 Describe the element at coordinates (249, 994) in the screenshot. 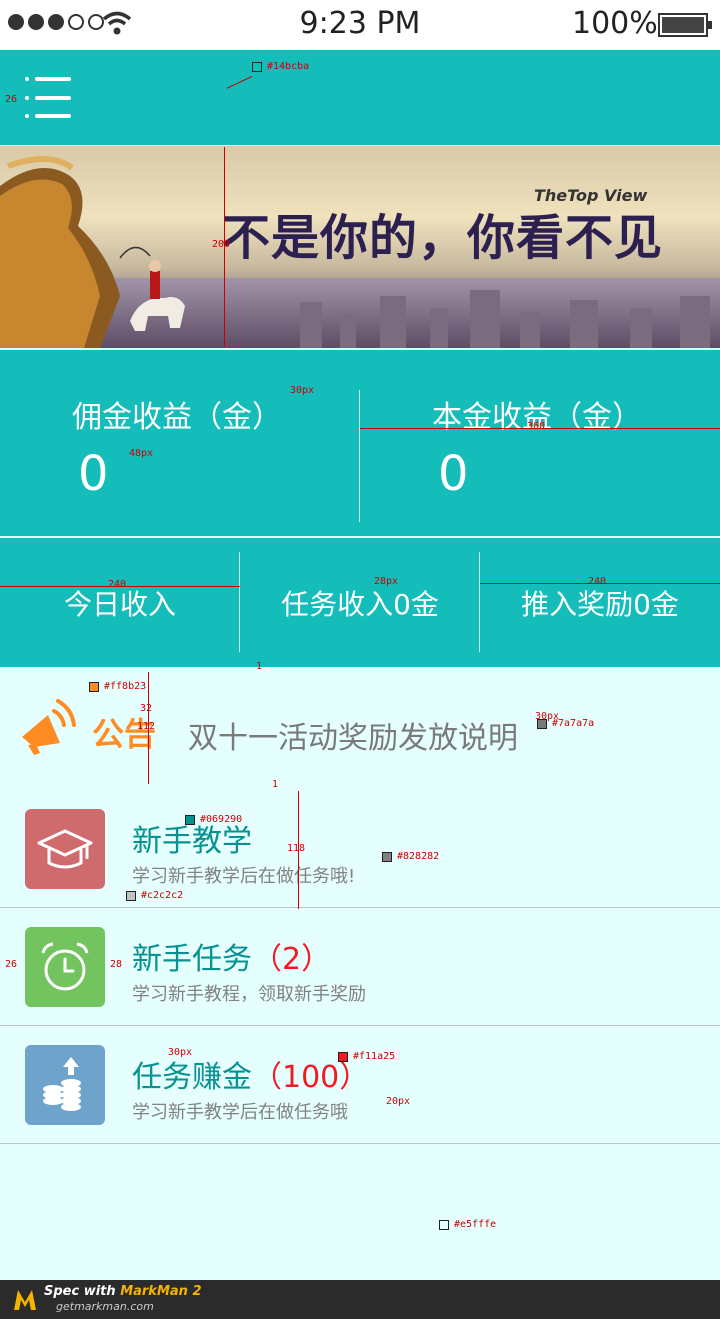

I see `item-subtitle: 学习新手教程，领取新手奖励` at that location.